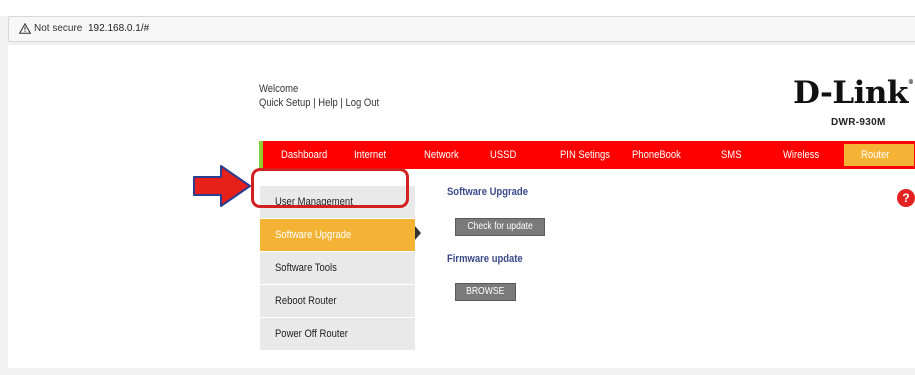  I want to click on warning-triangle-icon, so click(25, 28).